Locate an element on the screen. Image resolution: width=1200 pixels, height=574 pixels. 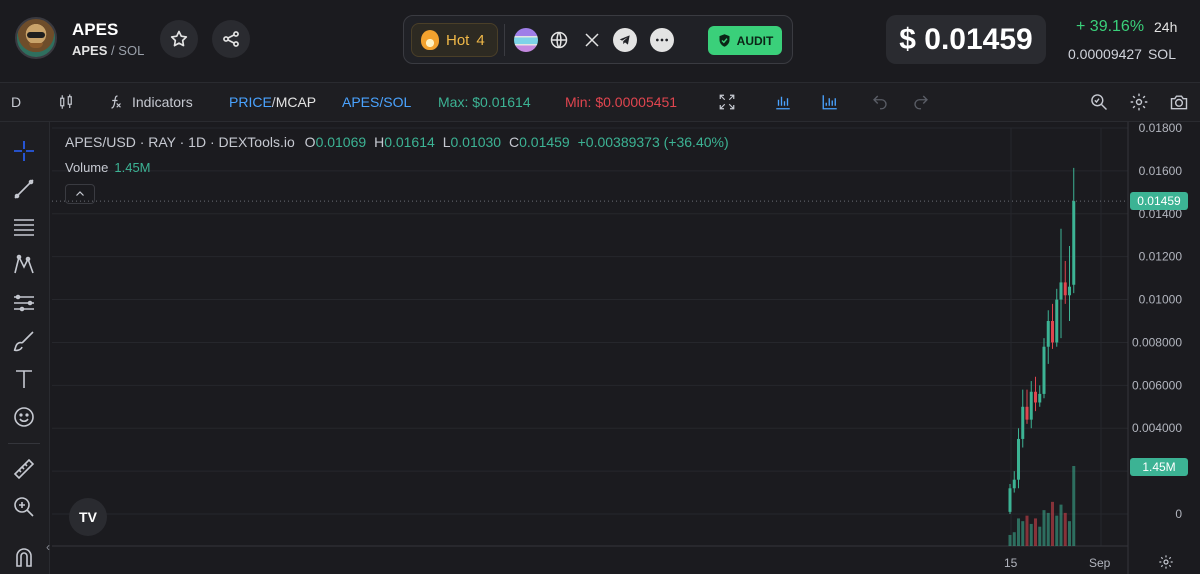
measure-tool is located at coordinates (24, 469).